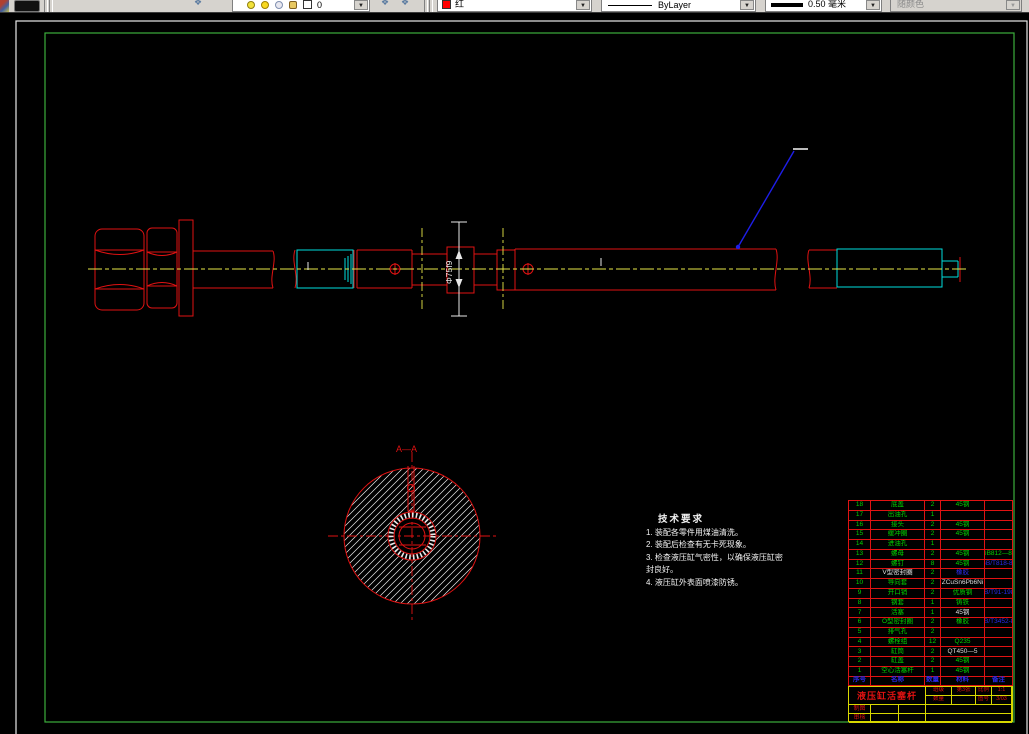 This screenshot has width=1029, height=734. I want to click on diameter-dimension-label: Φ75f9, so click(449, 272).